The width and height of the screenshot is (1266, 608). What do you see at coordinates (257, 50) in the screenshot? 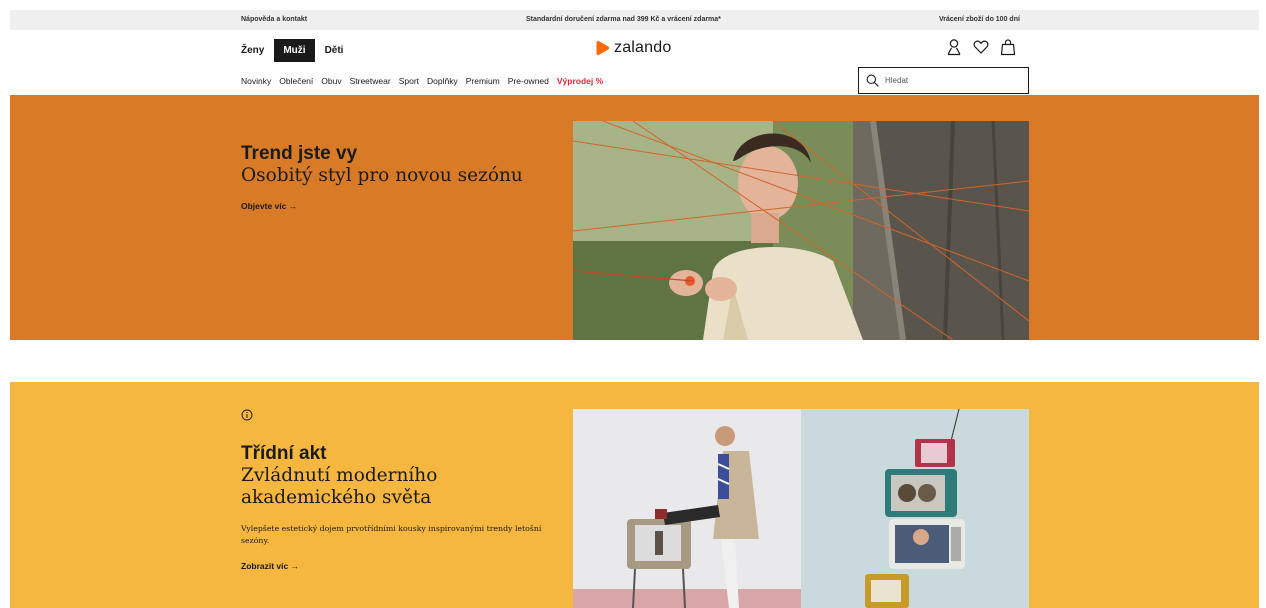
I see `tab-women: Ženy` at bounding box center [257, 50].